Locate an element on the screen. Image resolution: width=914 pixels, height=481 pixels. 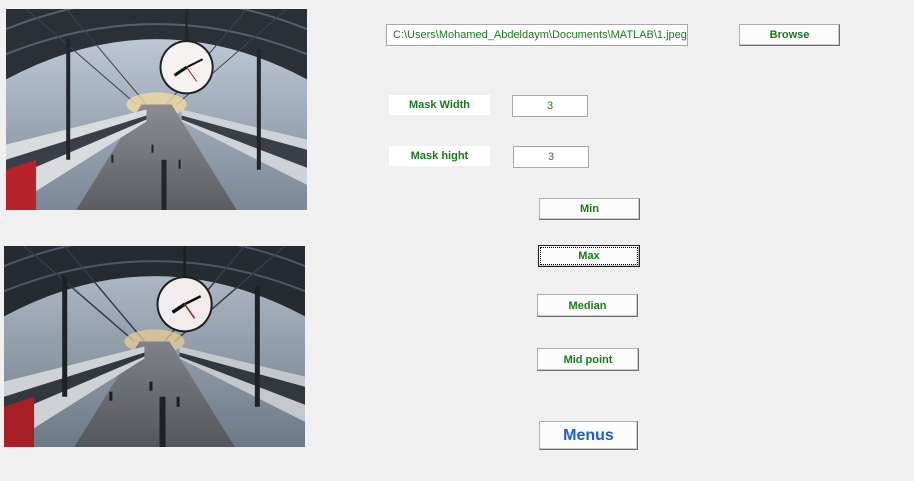
original-image is located at coordinates (156, 109).